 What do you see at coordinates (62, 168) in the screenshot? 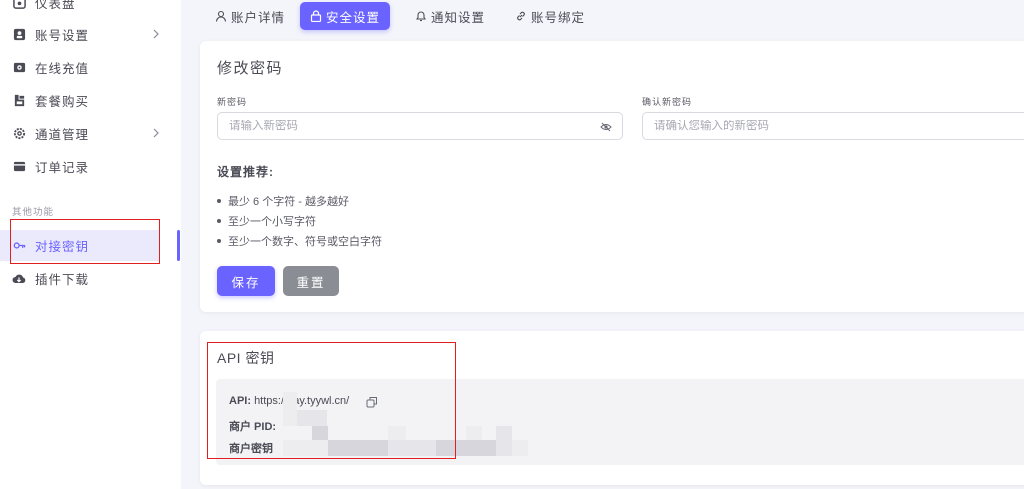
I see `sidebar-item-label: 订单记录` at bounding box center [62, 168].